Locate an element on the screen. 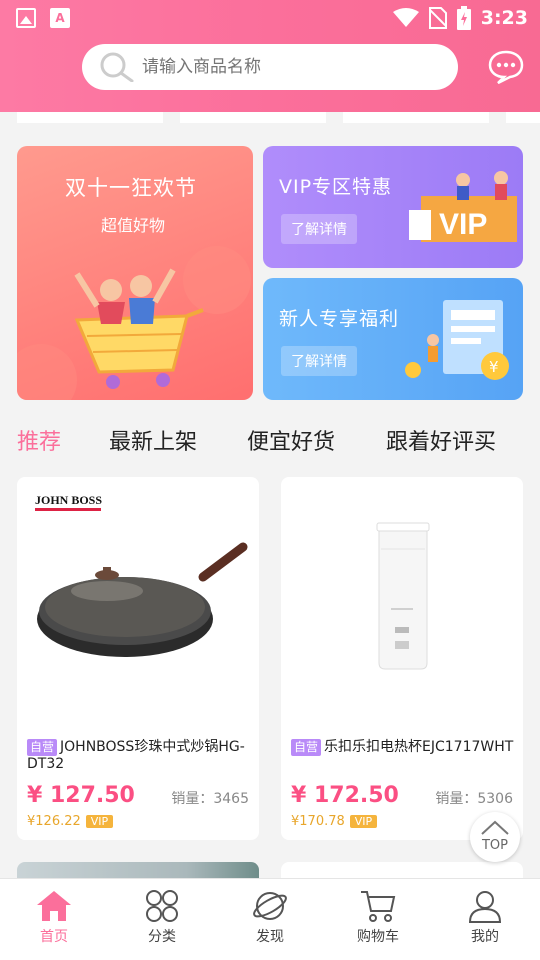  home-icon is located at coordinates (54, 906).